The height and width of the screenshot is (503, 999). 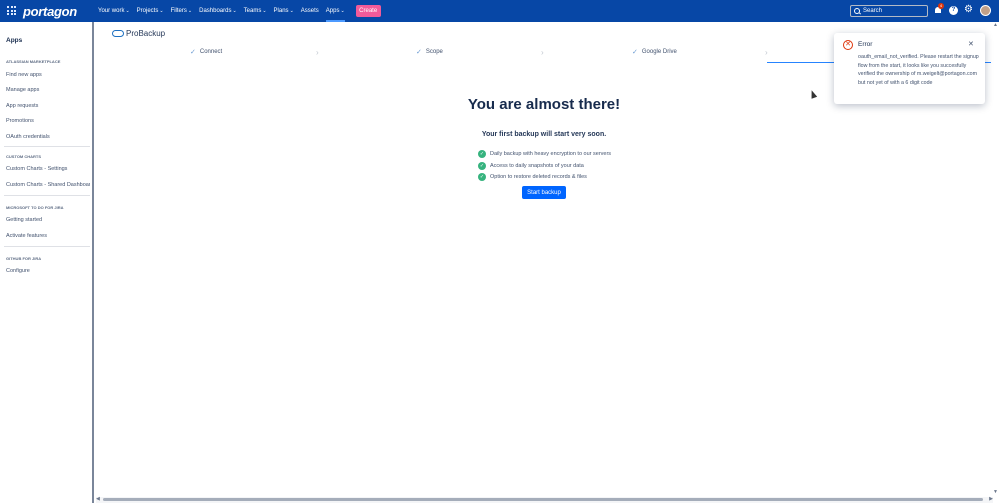 I want to click on sidebar-item-manage-apps: Manage apps, so click(x=48, y=90).